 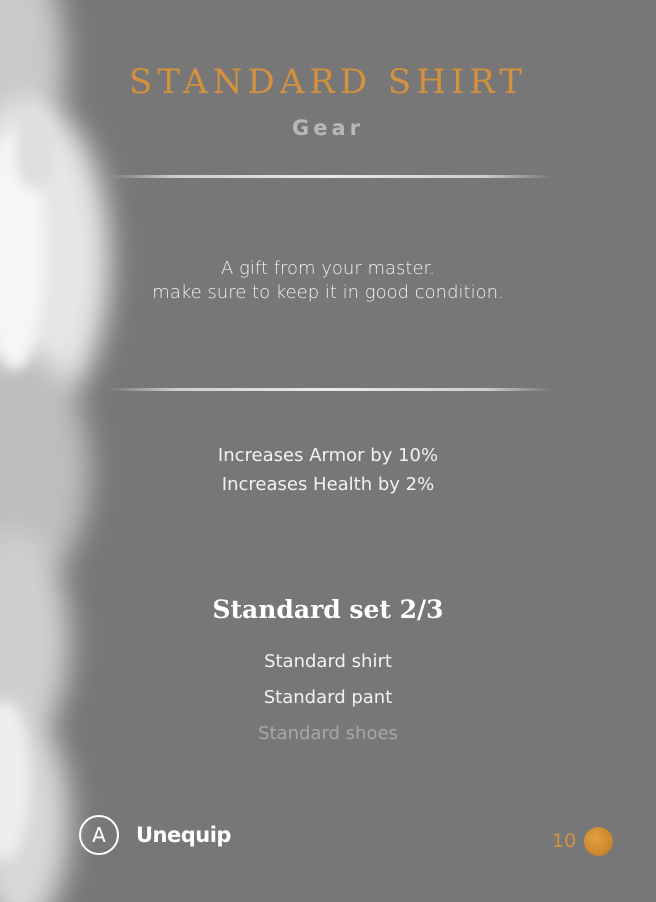 What do you see at coordinates (328, 733) in the screenshot?
I see `set-item-shoes: Standard shoes` at bounding box center [328, 733].